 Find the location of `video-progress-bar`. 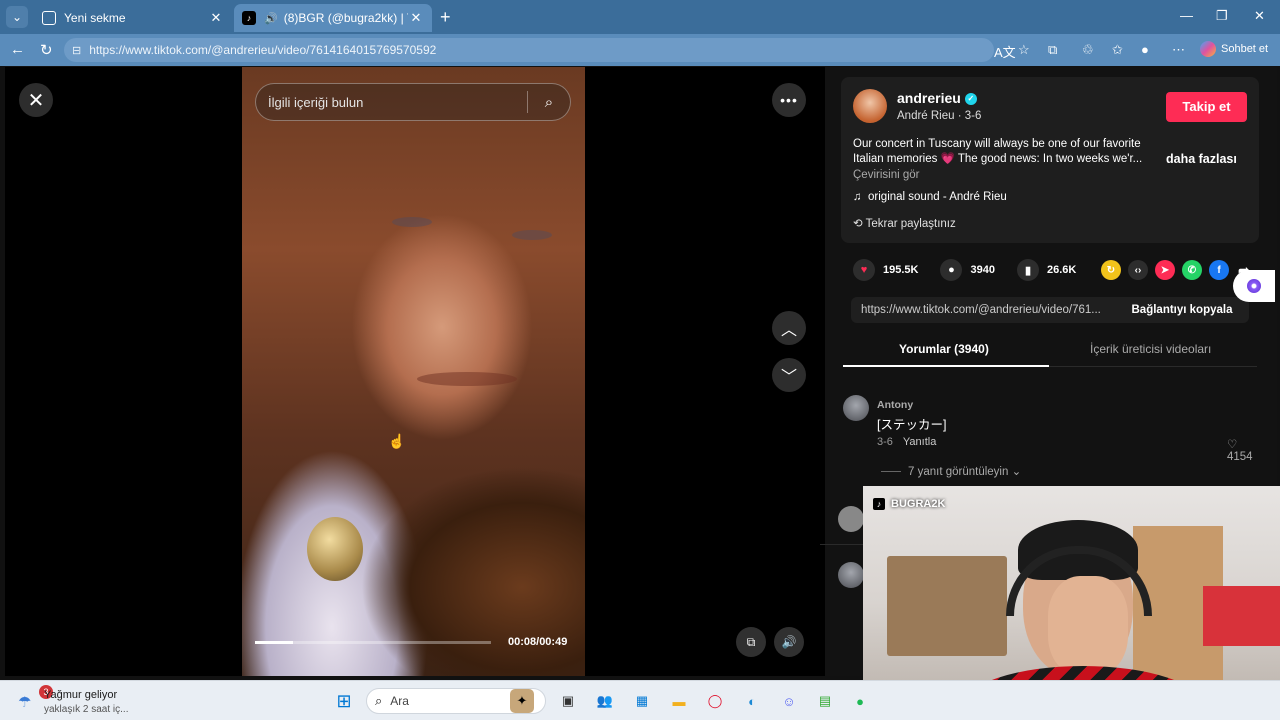

video-progress-bar is located at coordinates (373, 642).